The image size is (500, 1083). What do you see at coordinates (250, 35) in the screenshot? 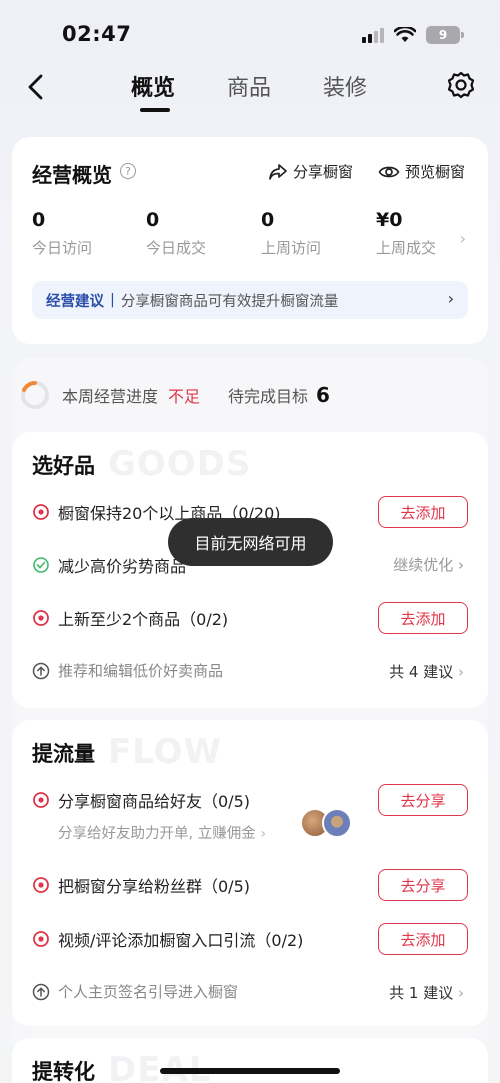
I see `status-bar: 02:47 9` at bounding box center [250, 35].